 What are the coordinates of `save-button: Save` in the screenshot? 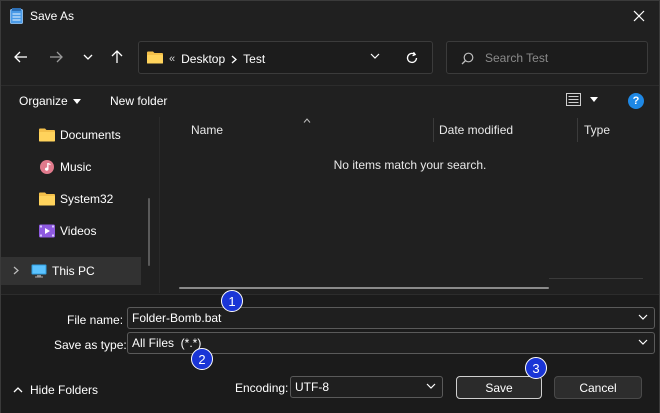 It's located at (499, 387).